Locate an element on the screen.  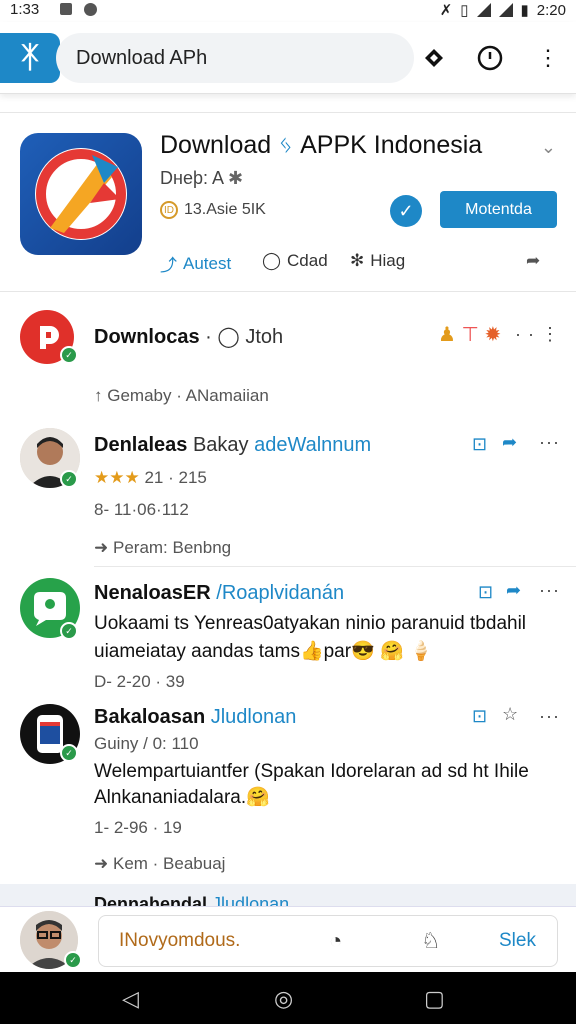
post-author: Downlocas · ◯ Jtoh is located at coordinates (188, 336).